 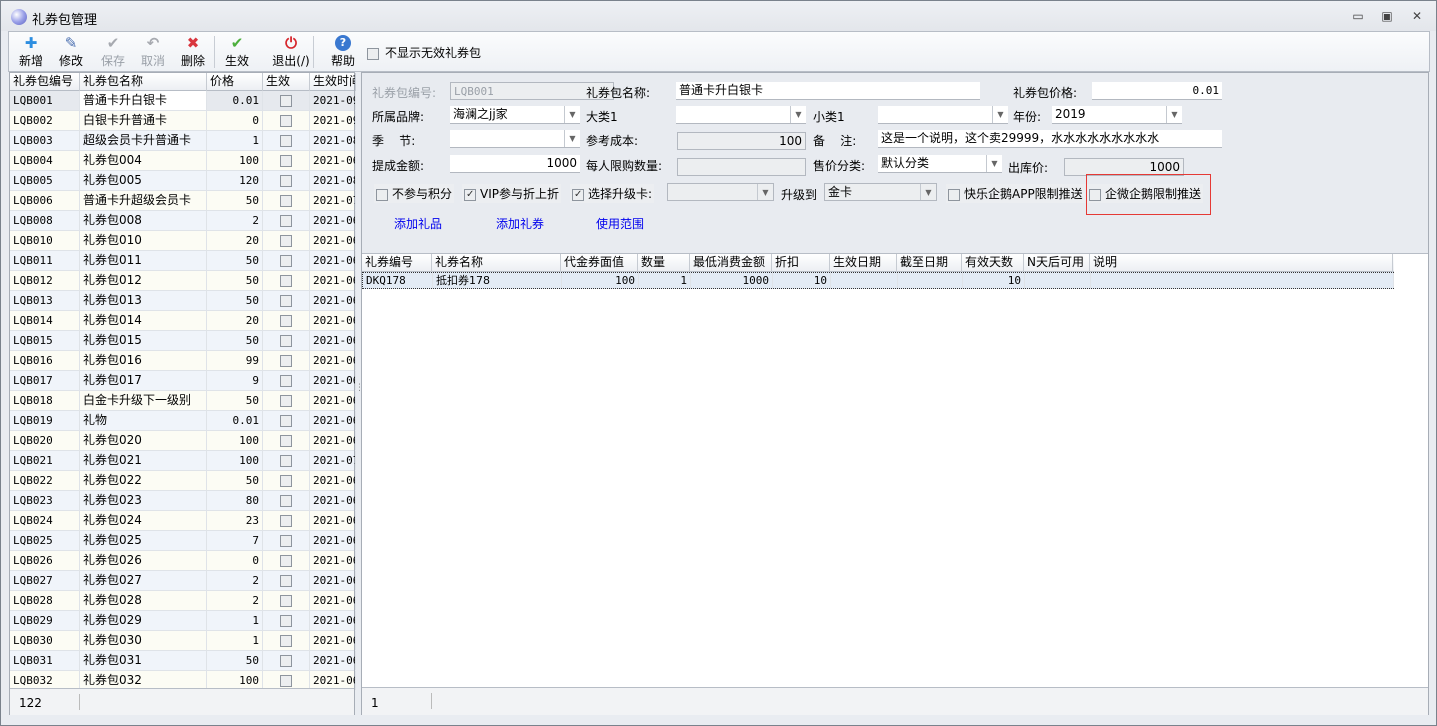 I want to click on toolbar-button-1: ✎ 修改, so click(x=71, y=52).